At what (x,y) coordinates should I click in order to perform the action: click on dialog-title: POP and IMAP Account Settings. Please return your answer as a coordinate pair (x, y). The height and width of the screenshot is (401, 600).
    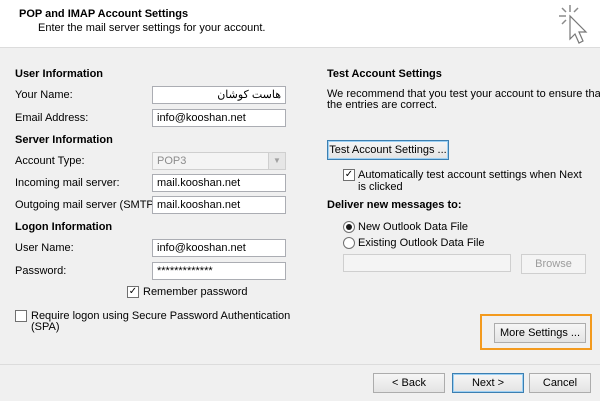
    Looking at the image, I should click on (104, 14).